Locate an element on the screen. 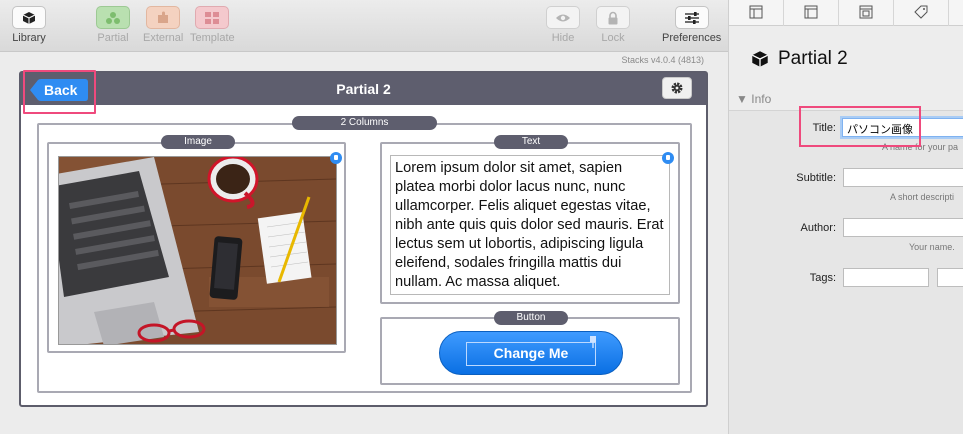 This screenshot has width=963, height=434. sliders-icon is located at coordinates (691, 17).